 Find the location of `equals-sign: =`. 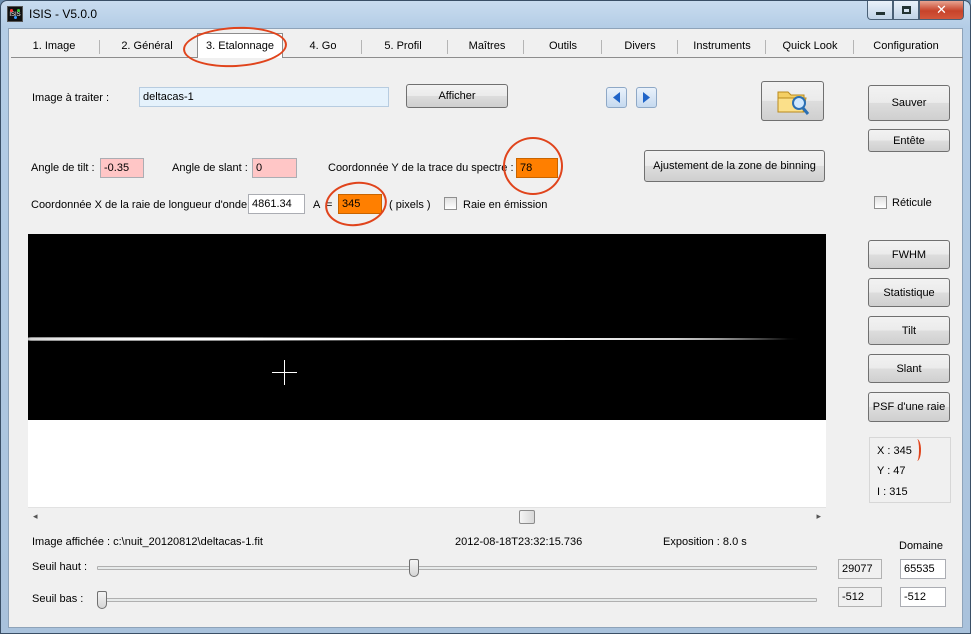

equals-sign: = is located at coordinates (329, 205).